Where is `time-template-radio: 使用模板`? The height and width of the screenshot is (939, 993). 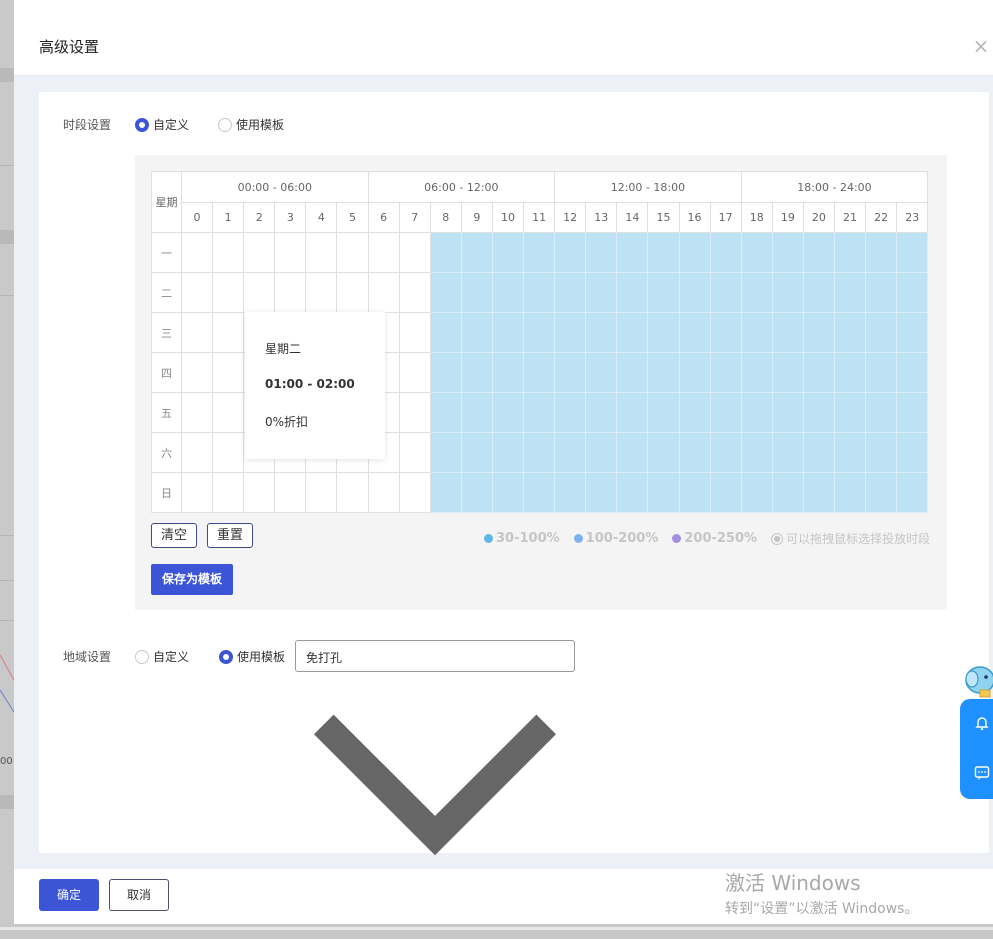
time-template-radio: 使用模板 is located at coordinates (251, 124).